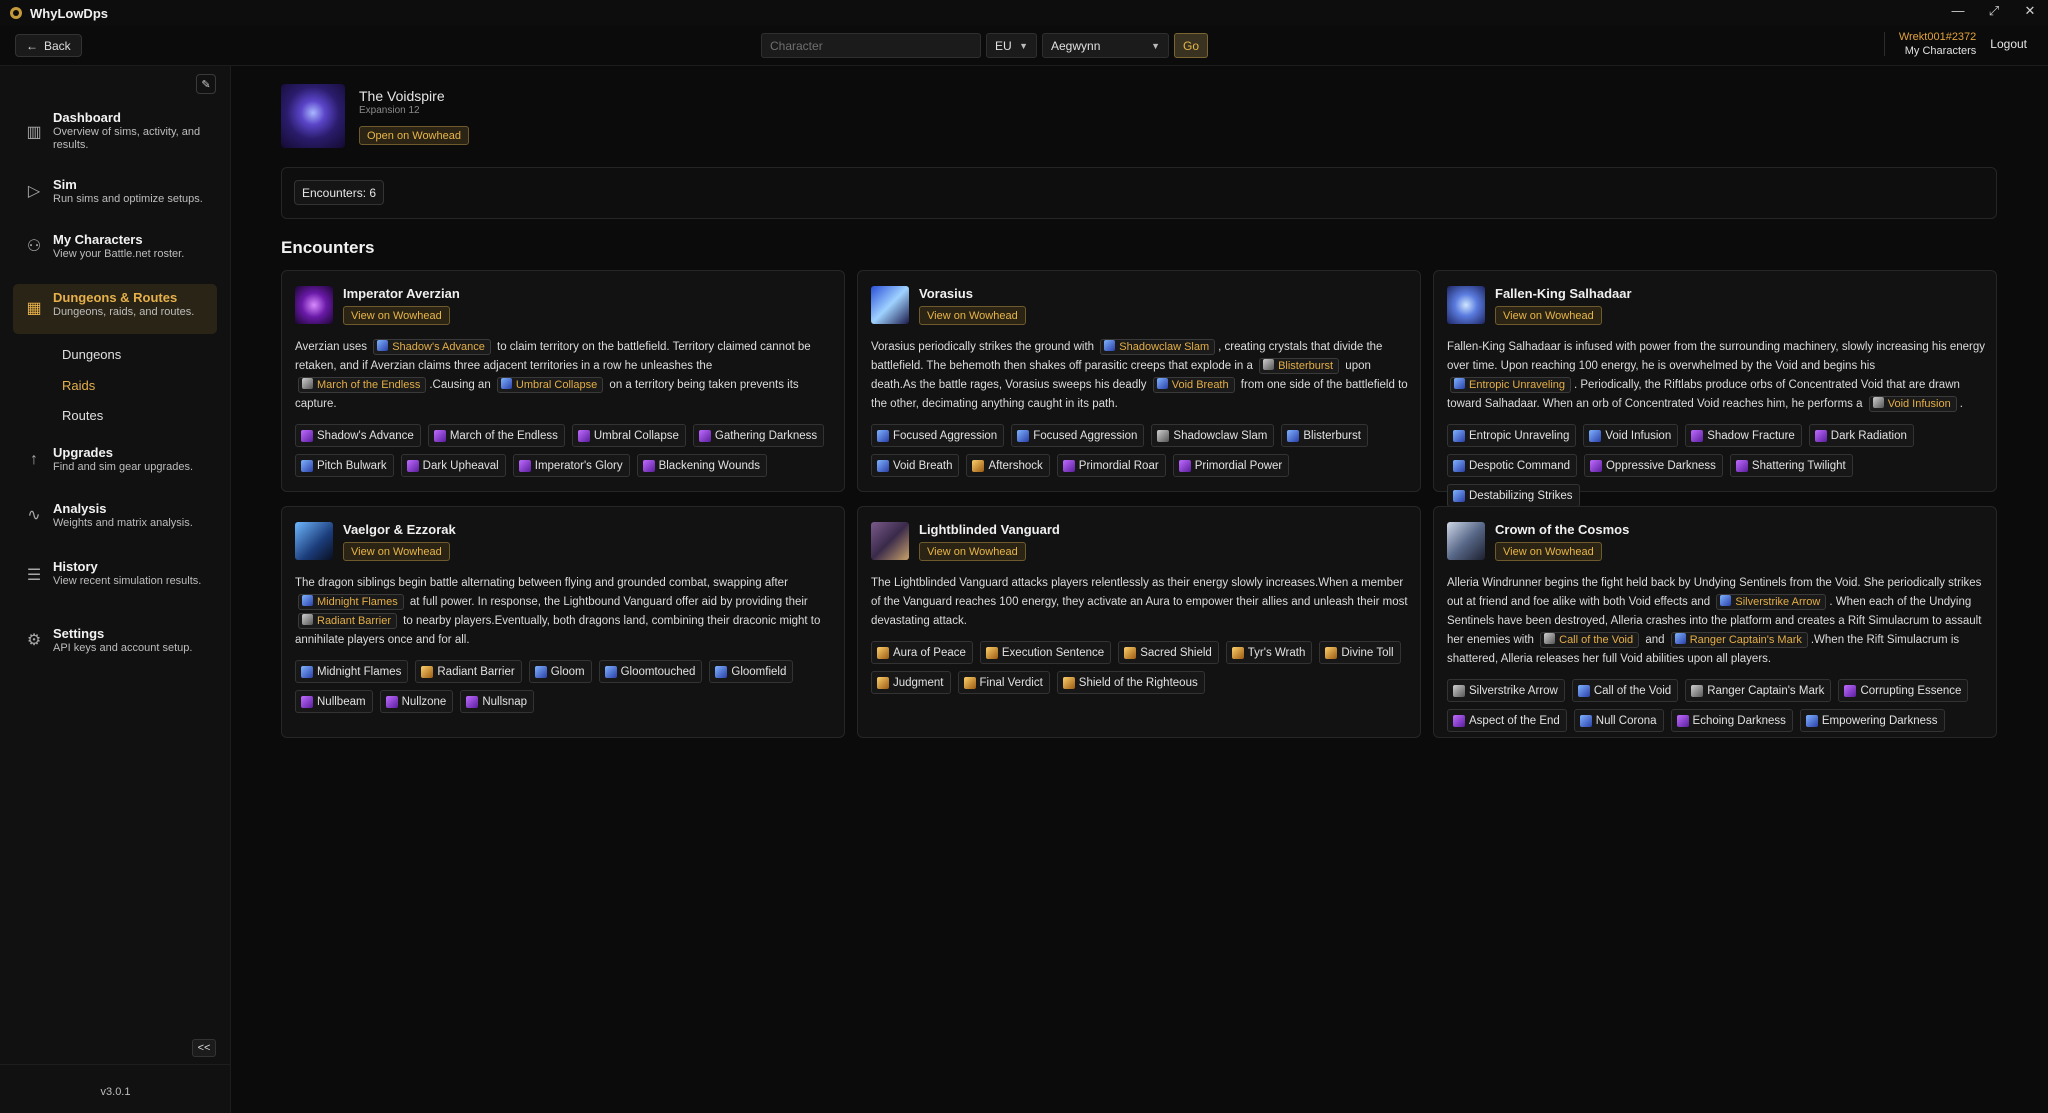 Image resolution: width=2048 pixels, height=1113 pixels. Describe the element at coordinates (1872, 720) in the screenshot. I see `ability-chip: Empowering Darkness` at that location.